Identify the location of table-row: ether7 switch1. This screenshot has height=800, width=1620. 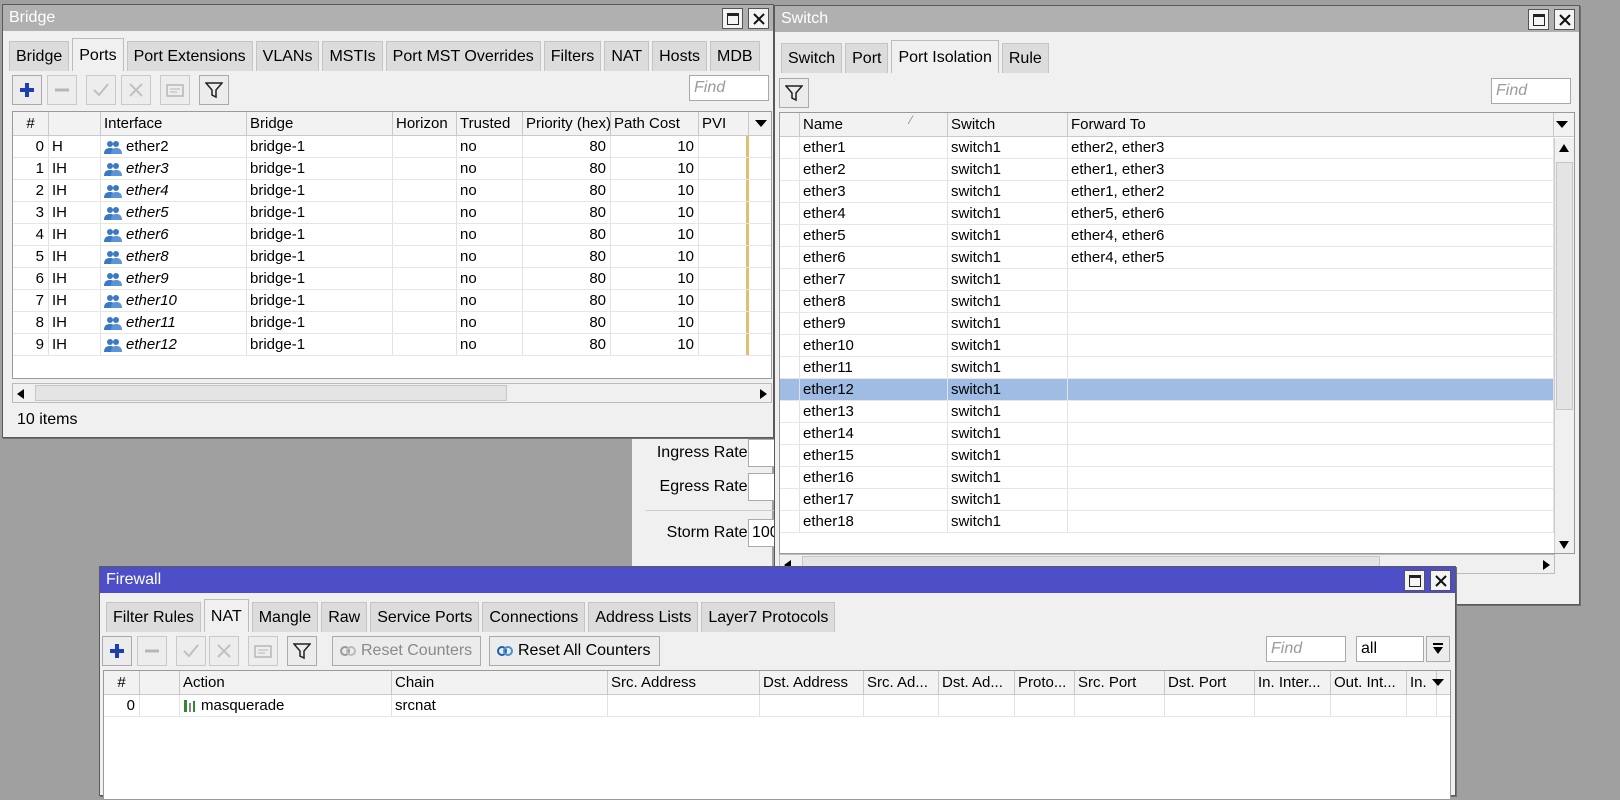
(1177, 280).